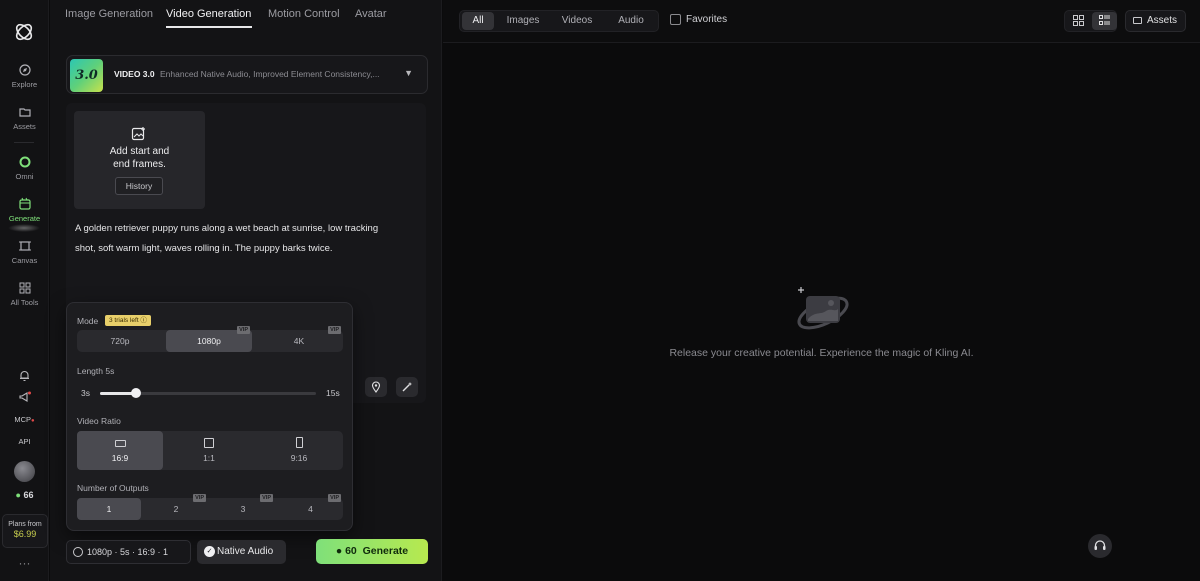 This screenshot has height=581, width=1200. What do you see at coordinates (823, 308) in the screenshot?
I see `empty-gallery-icon` at bounding box center [823, 308].